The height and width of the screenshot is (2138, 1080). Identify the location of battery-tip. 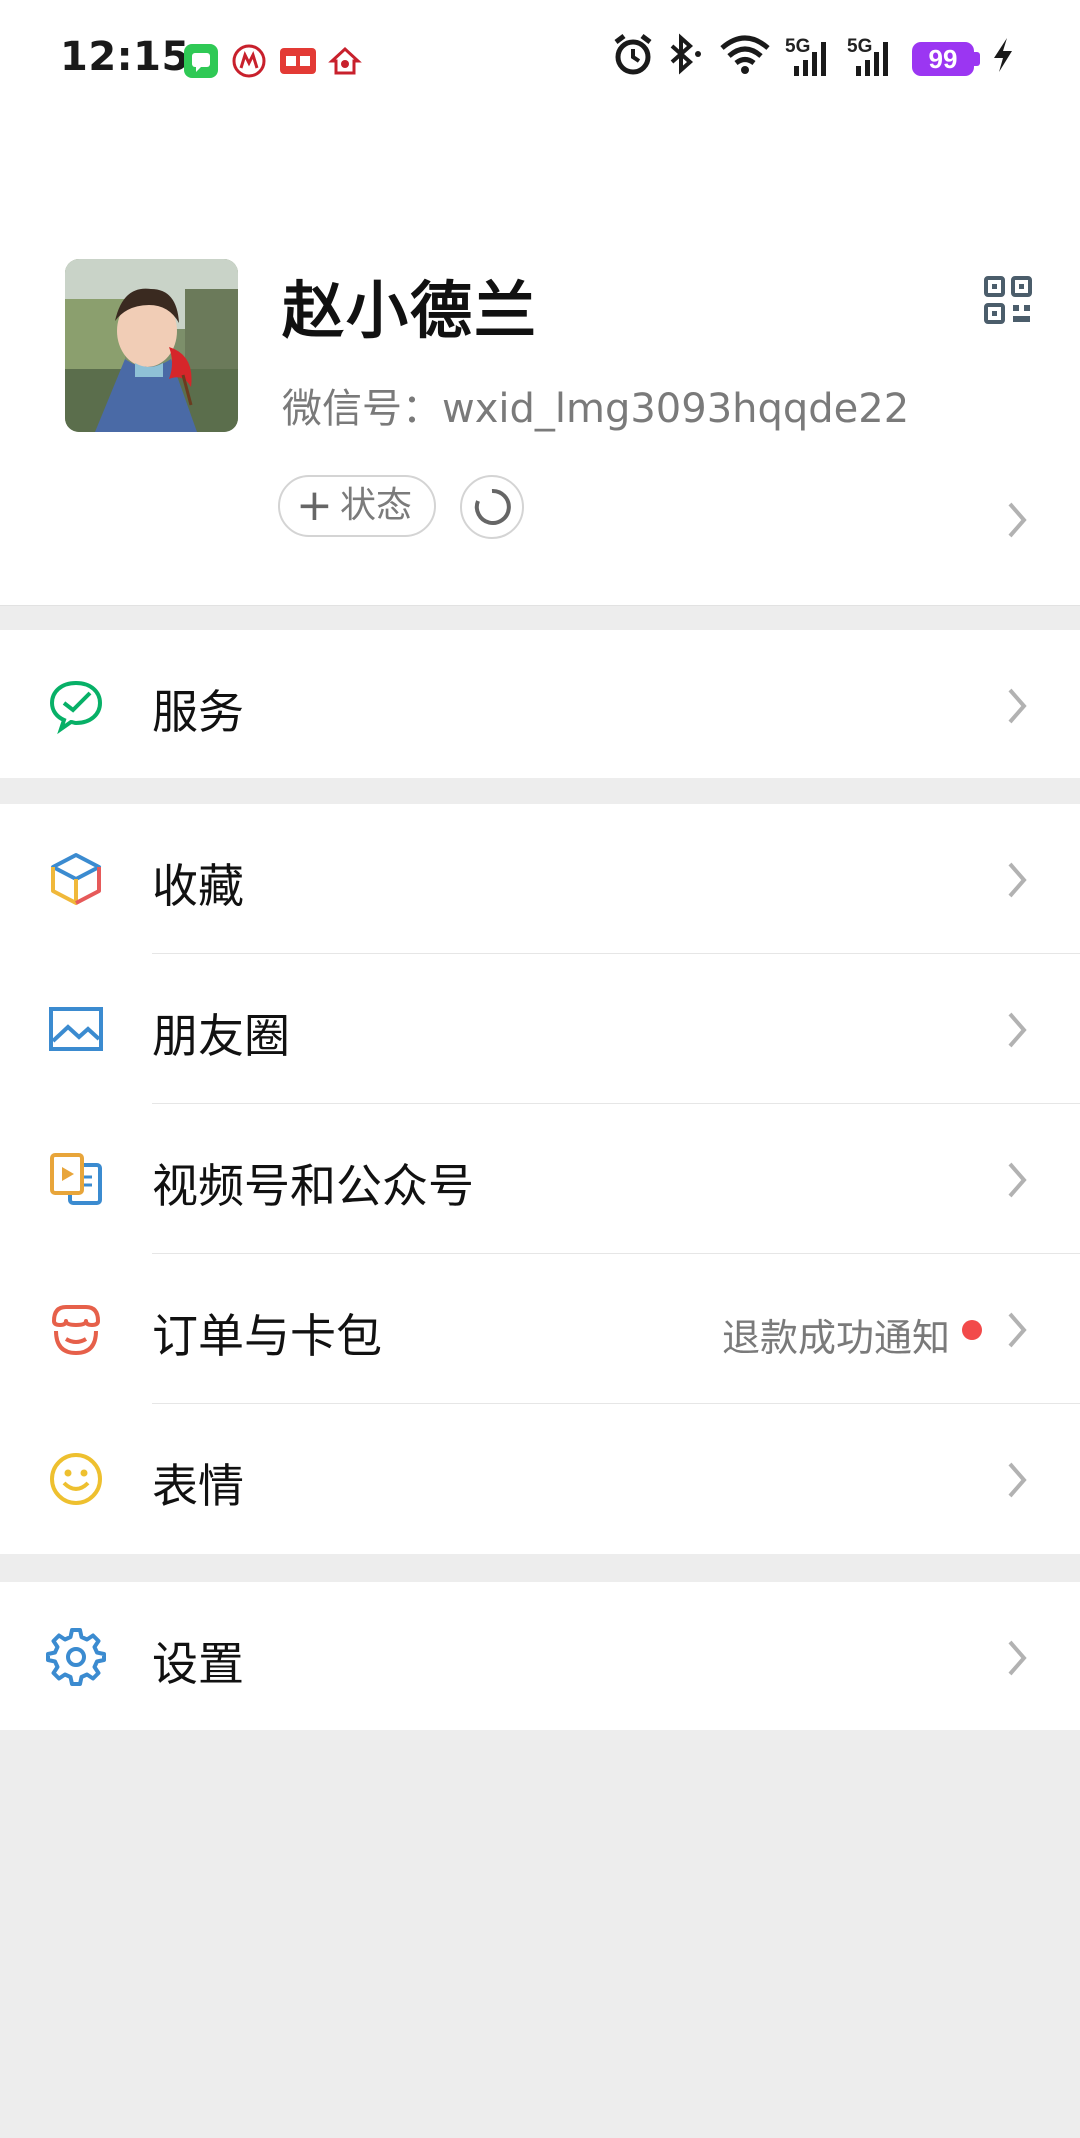
(977, 59).